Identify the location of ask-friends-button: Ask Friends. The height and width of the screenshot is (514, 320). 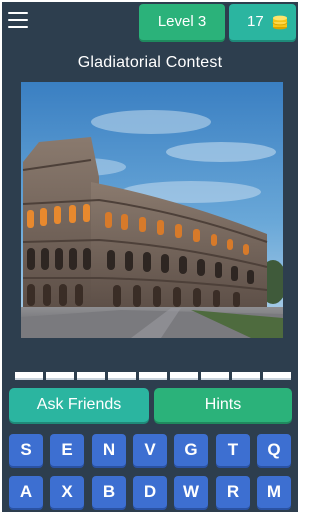
(79, 405).